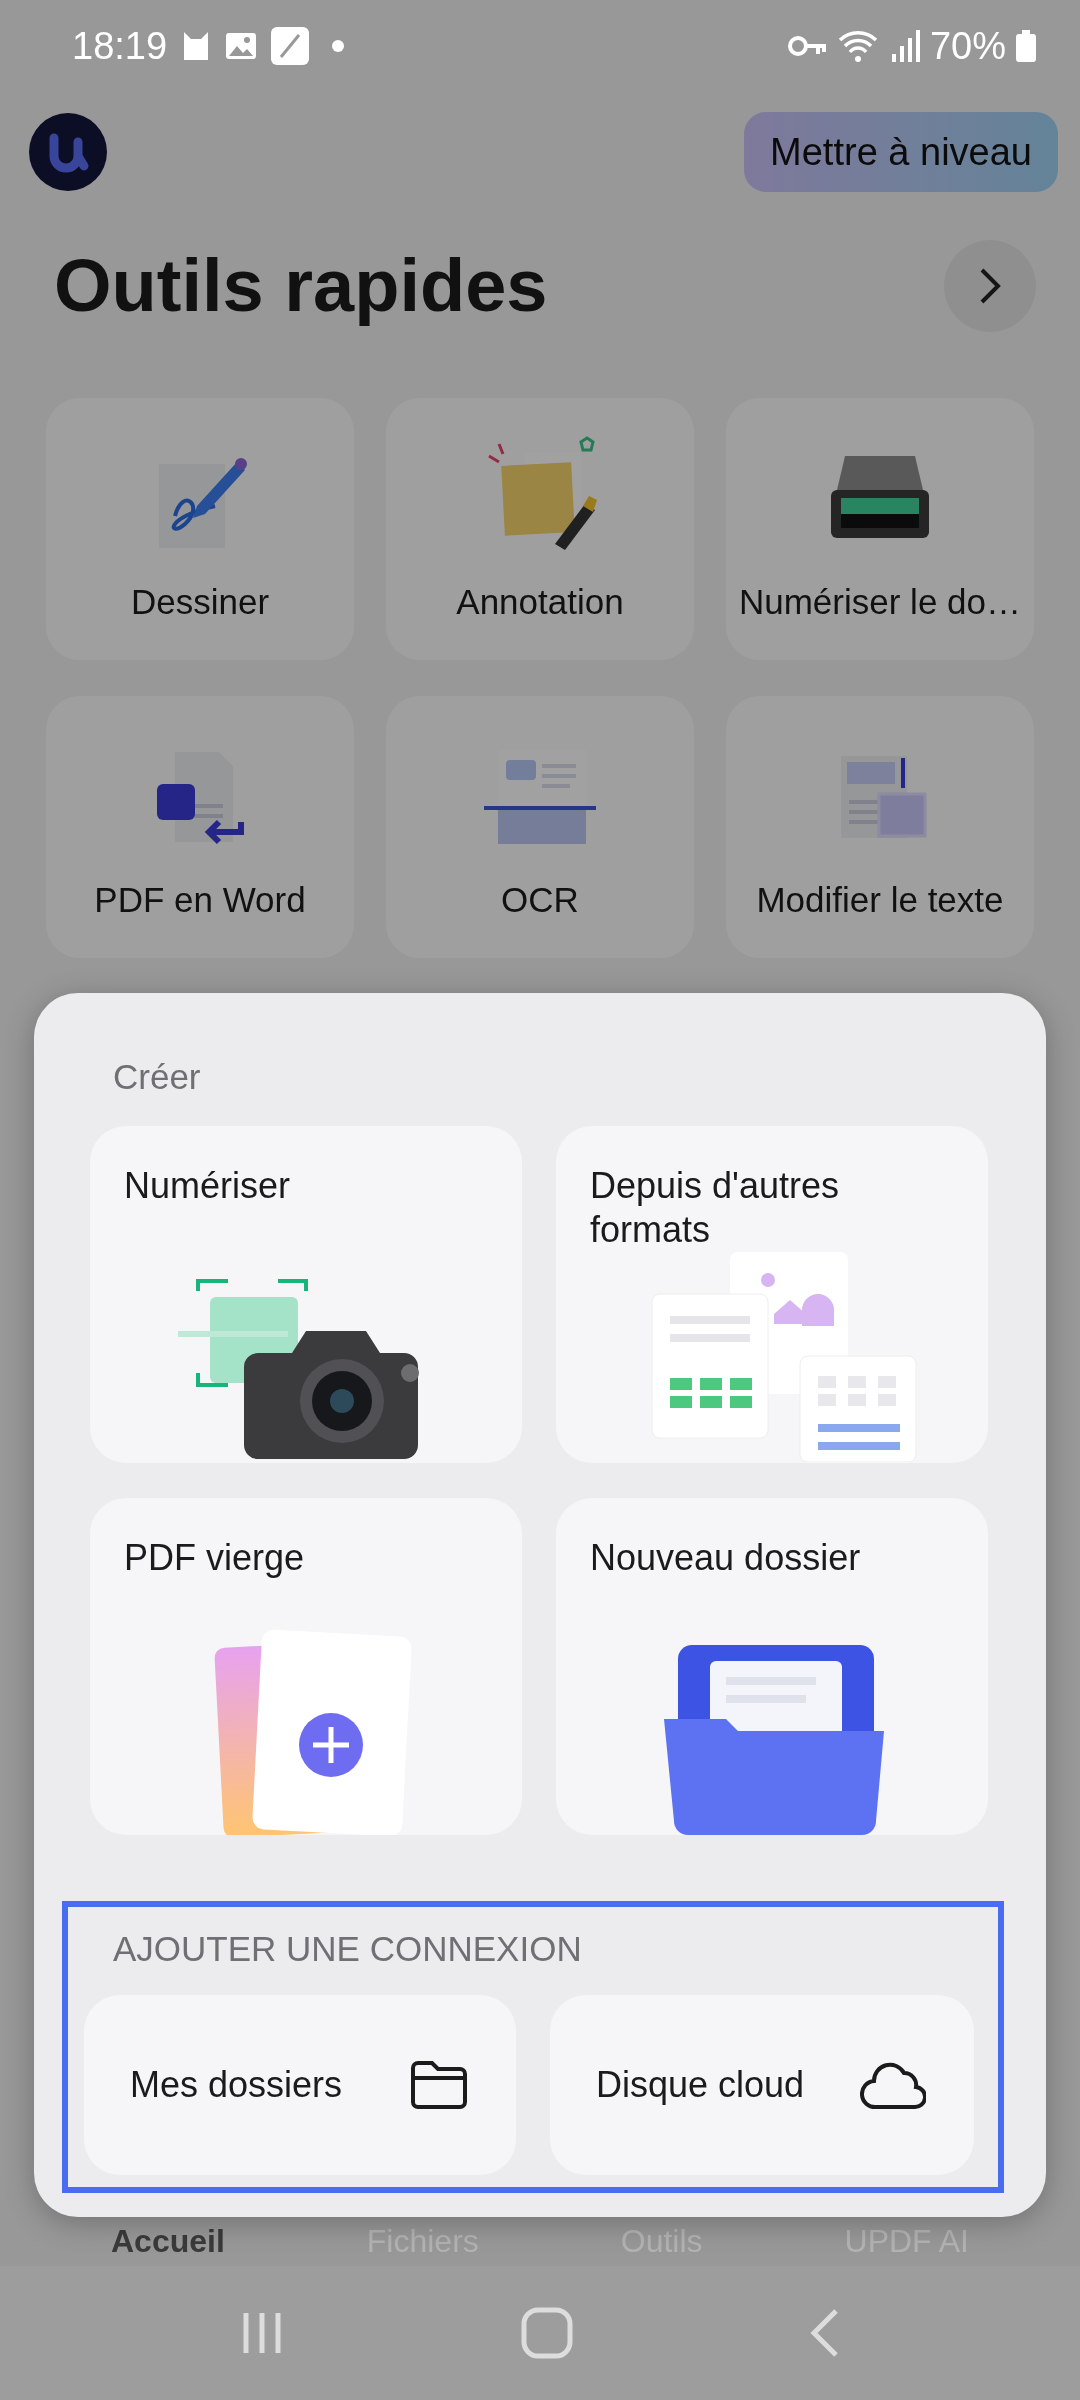  Describe the element at coordinates (120, 46) in the screenshot. I see `clock-time: 18:19` at that location.